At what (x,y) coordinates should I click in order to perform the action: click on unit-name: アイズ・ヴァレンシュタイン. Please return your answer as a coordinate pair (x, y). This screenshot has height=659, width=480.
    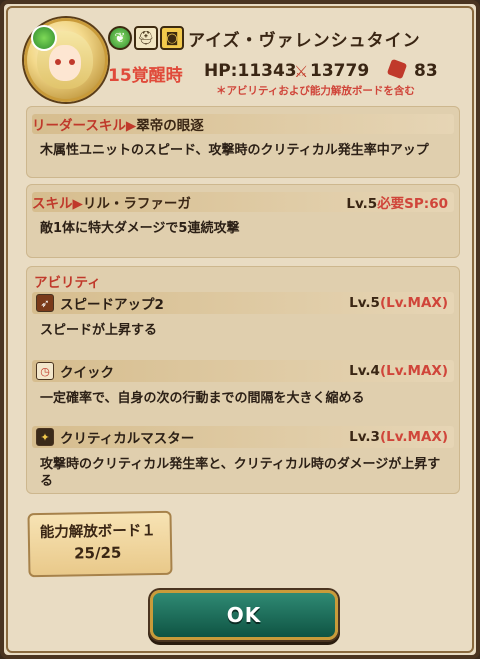
    Looking at the image, I should click on (304, 41).